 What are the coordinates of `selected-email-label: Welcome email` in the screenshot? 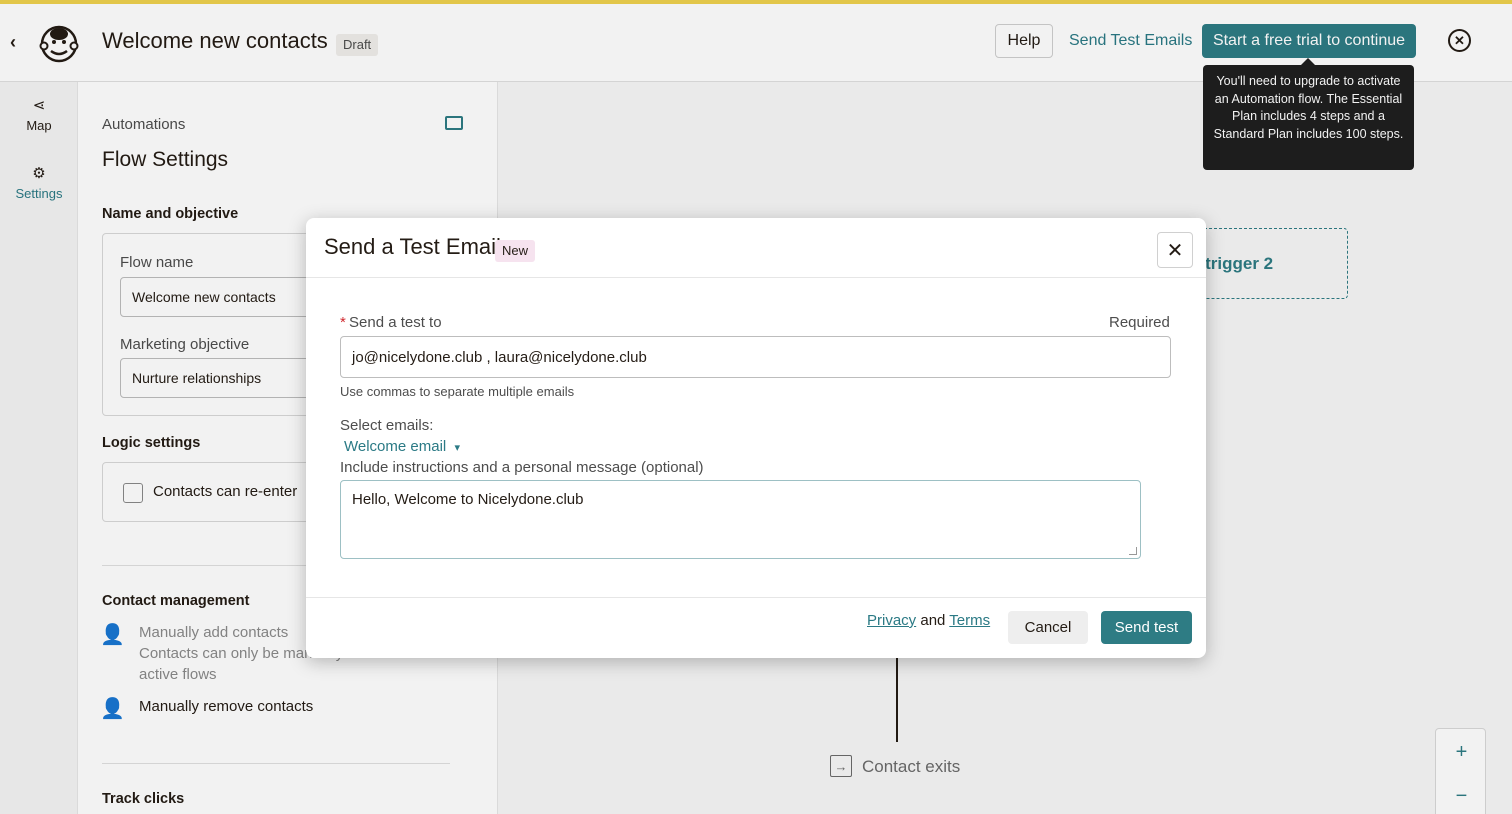 It's located at (395, 446).